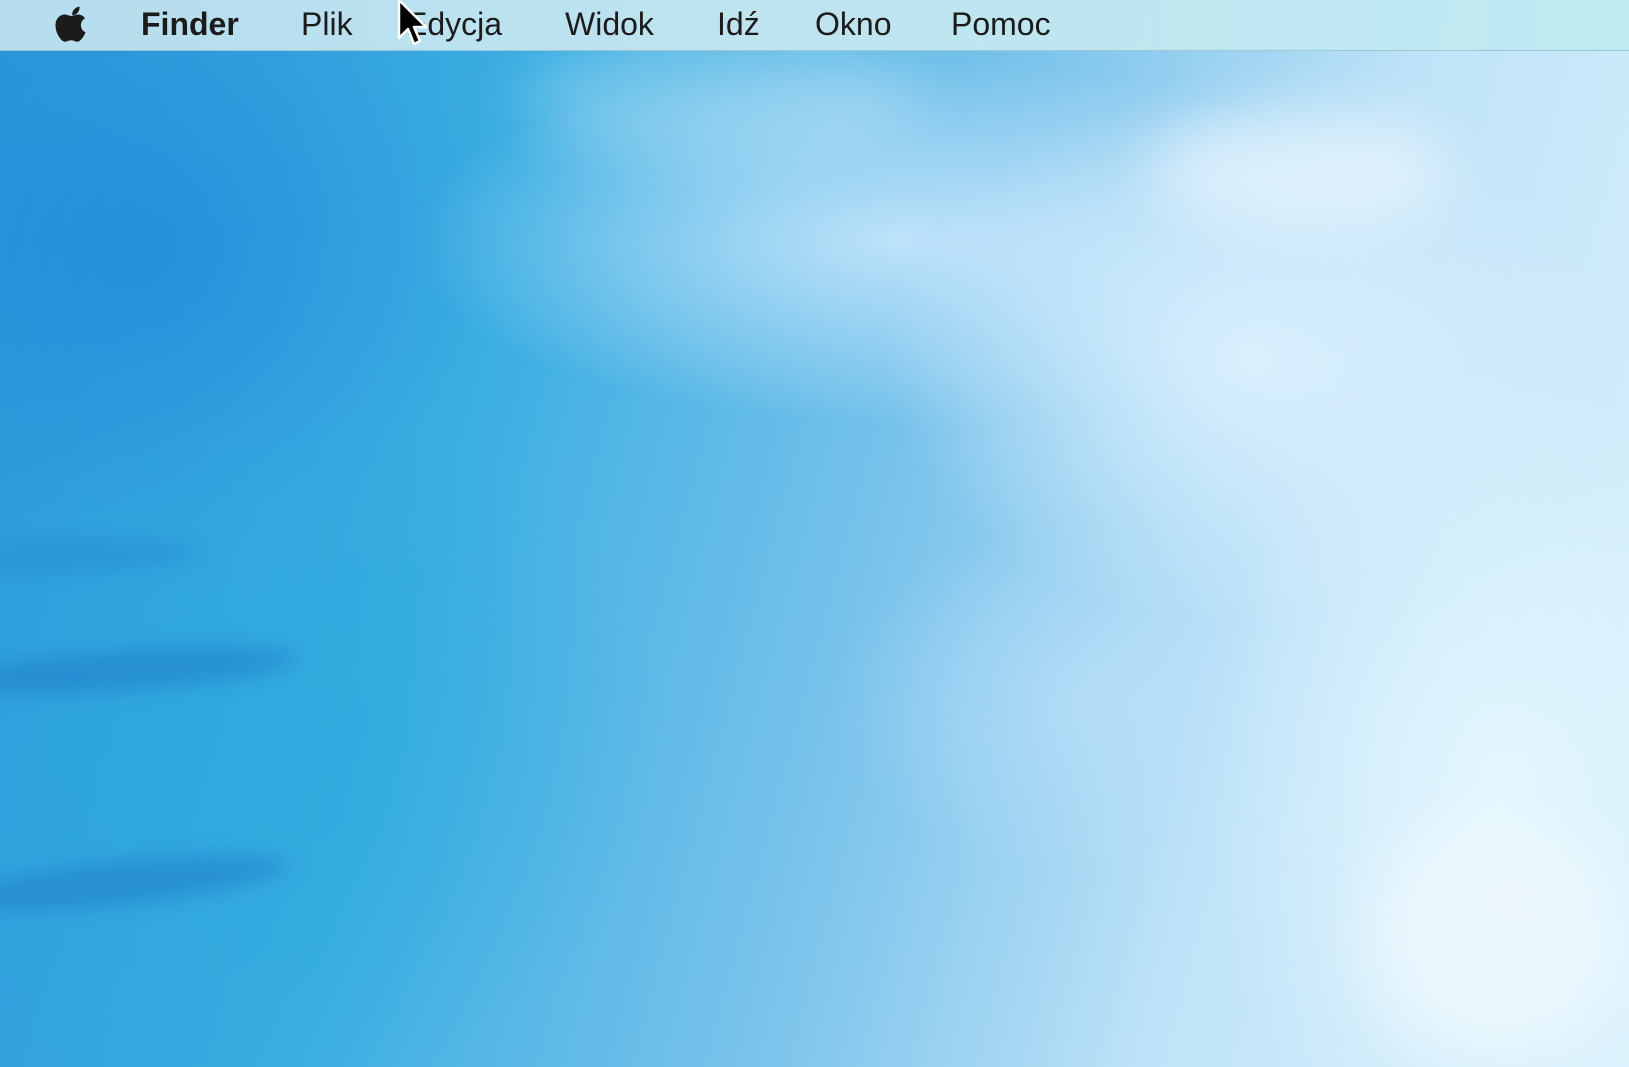  What do you see at coordinates (327, 24) in the screenshot?
I see `menu-plik: Plik` at bounding box center [327, 24].